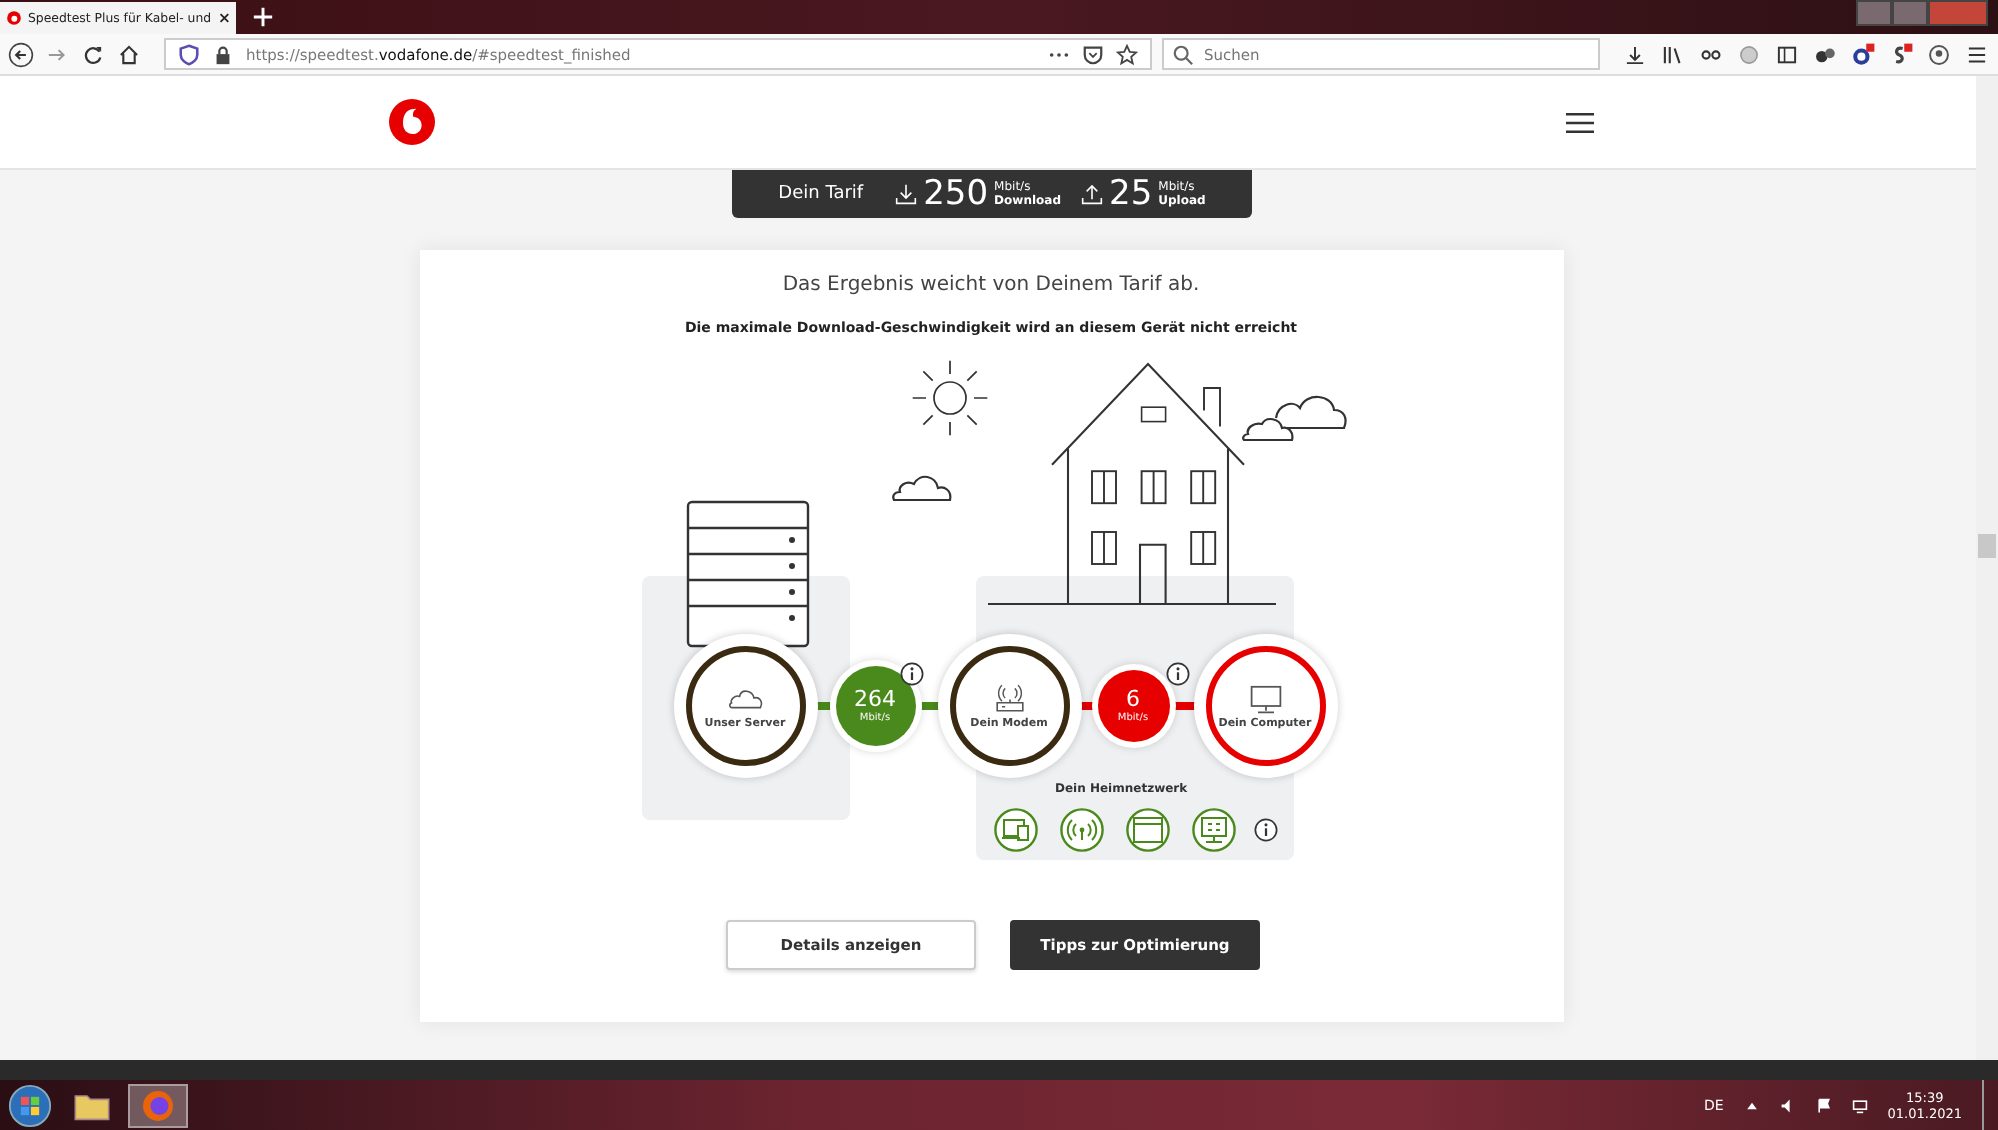  Describe the element at coordinates (412, 122) in the screenshot. I see `logo-icon` at that location.